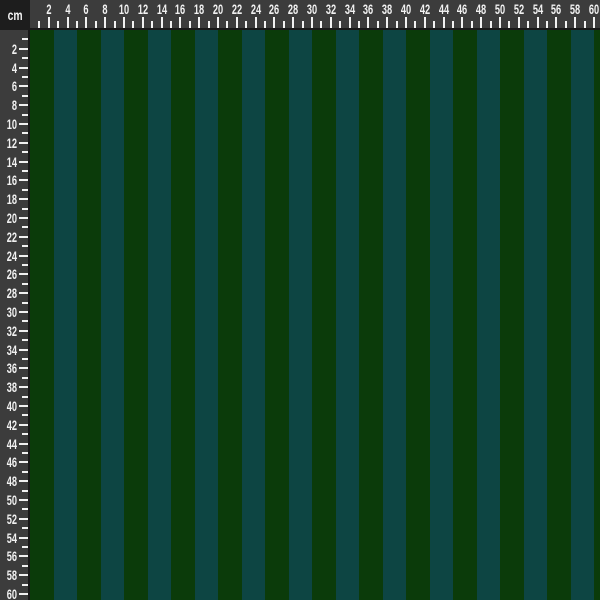 The width and height of the screenshot is (600, 600). Describe the element at coordinates (312, 9) in the screenshot. I see `ruler-number: 30` at that location.